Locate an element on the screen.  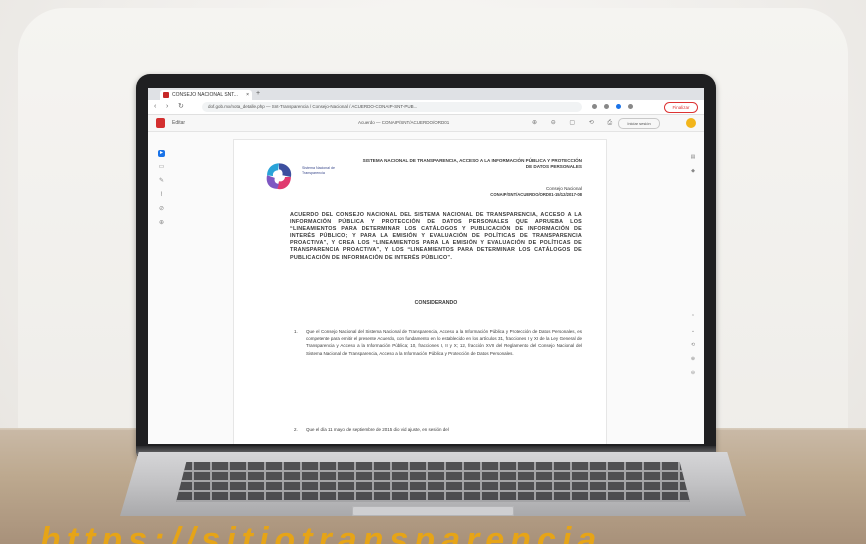
sign-in-button: Iniciar sesión is located at coordinates (639, 123).